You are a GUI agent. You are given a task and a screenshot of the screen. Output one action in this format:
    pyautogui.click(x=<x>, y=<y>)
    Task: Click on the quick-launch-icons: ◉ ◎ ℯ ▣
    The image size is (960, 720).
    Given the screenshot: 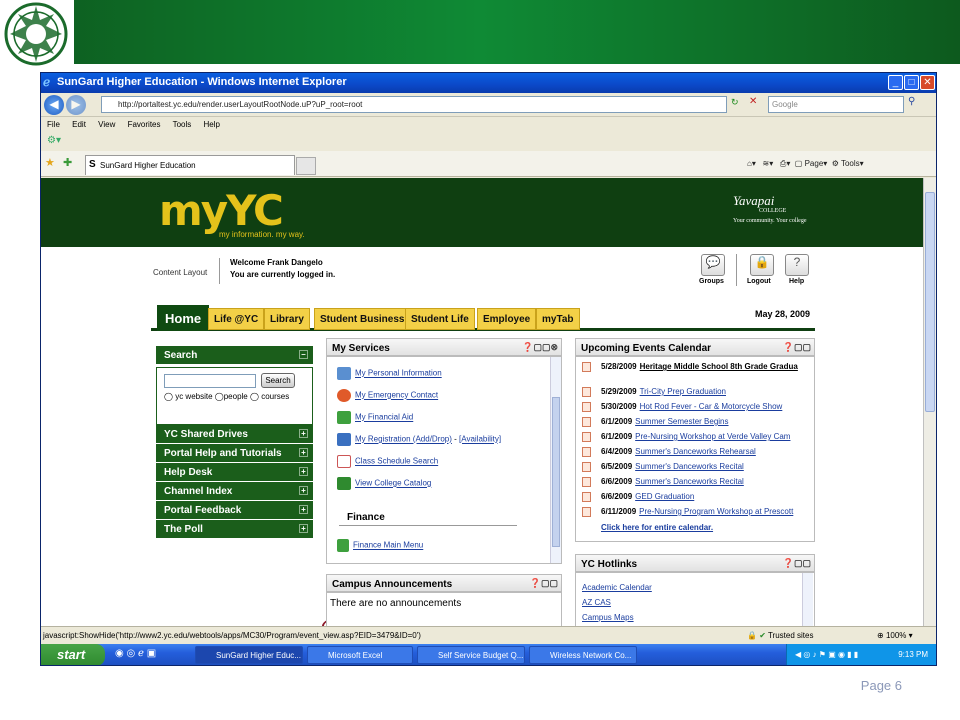 What is the action you would take?
    pyautogui.click(x=135, y=653)
    